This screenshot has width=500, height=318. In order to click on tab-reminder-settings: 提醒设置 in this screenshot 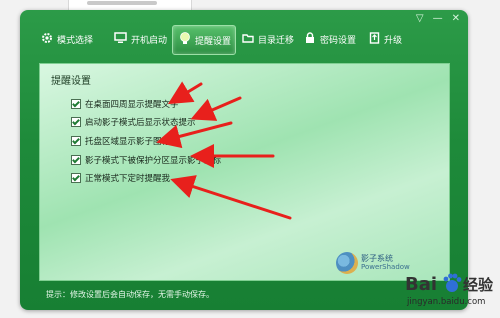, I will do `click(204, 40)`.